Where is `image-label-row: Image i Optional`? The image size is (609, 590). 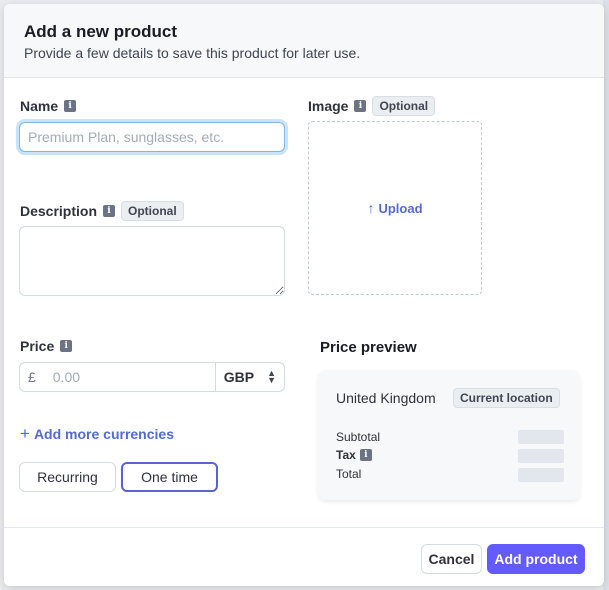
image-label-row: Image i Optional is located at coordinates (372, 106).